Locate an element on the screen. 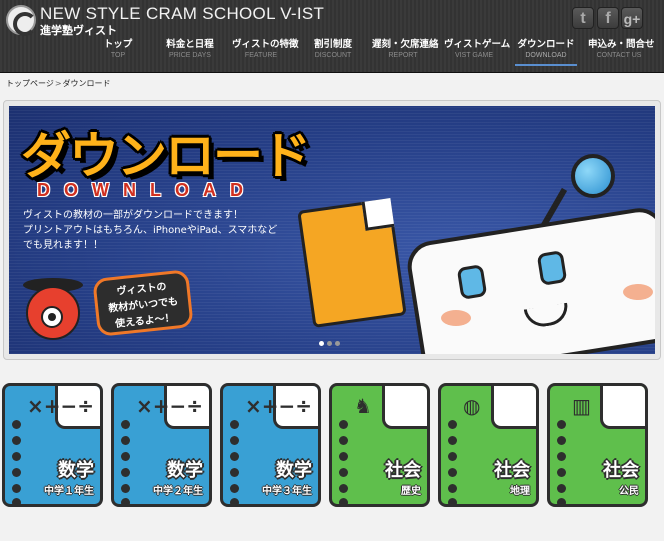 This screenshot has height=541, width=664. school-logo-icon is located at coordinates (21, 20).